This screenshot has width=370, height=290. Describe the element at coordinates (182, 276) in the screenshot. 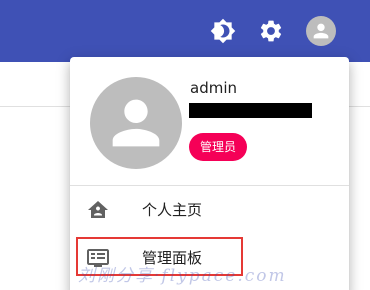

I see `watermark: 刘刚分享·flypace.com` at that location.